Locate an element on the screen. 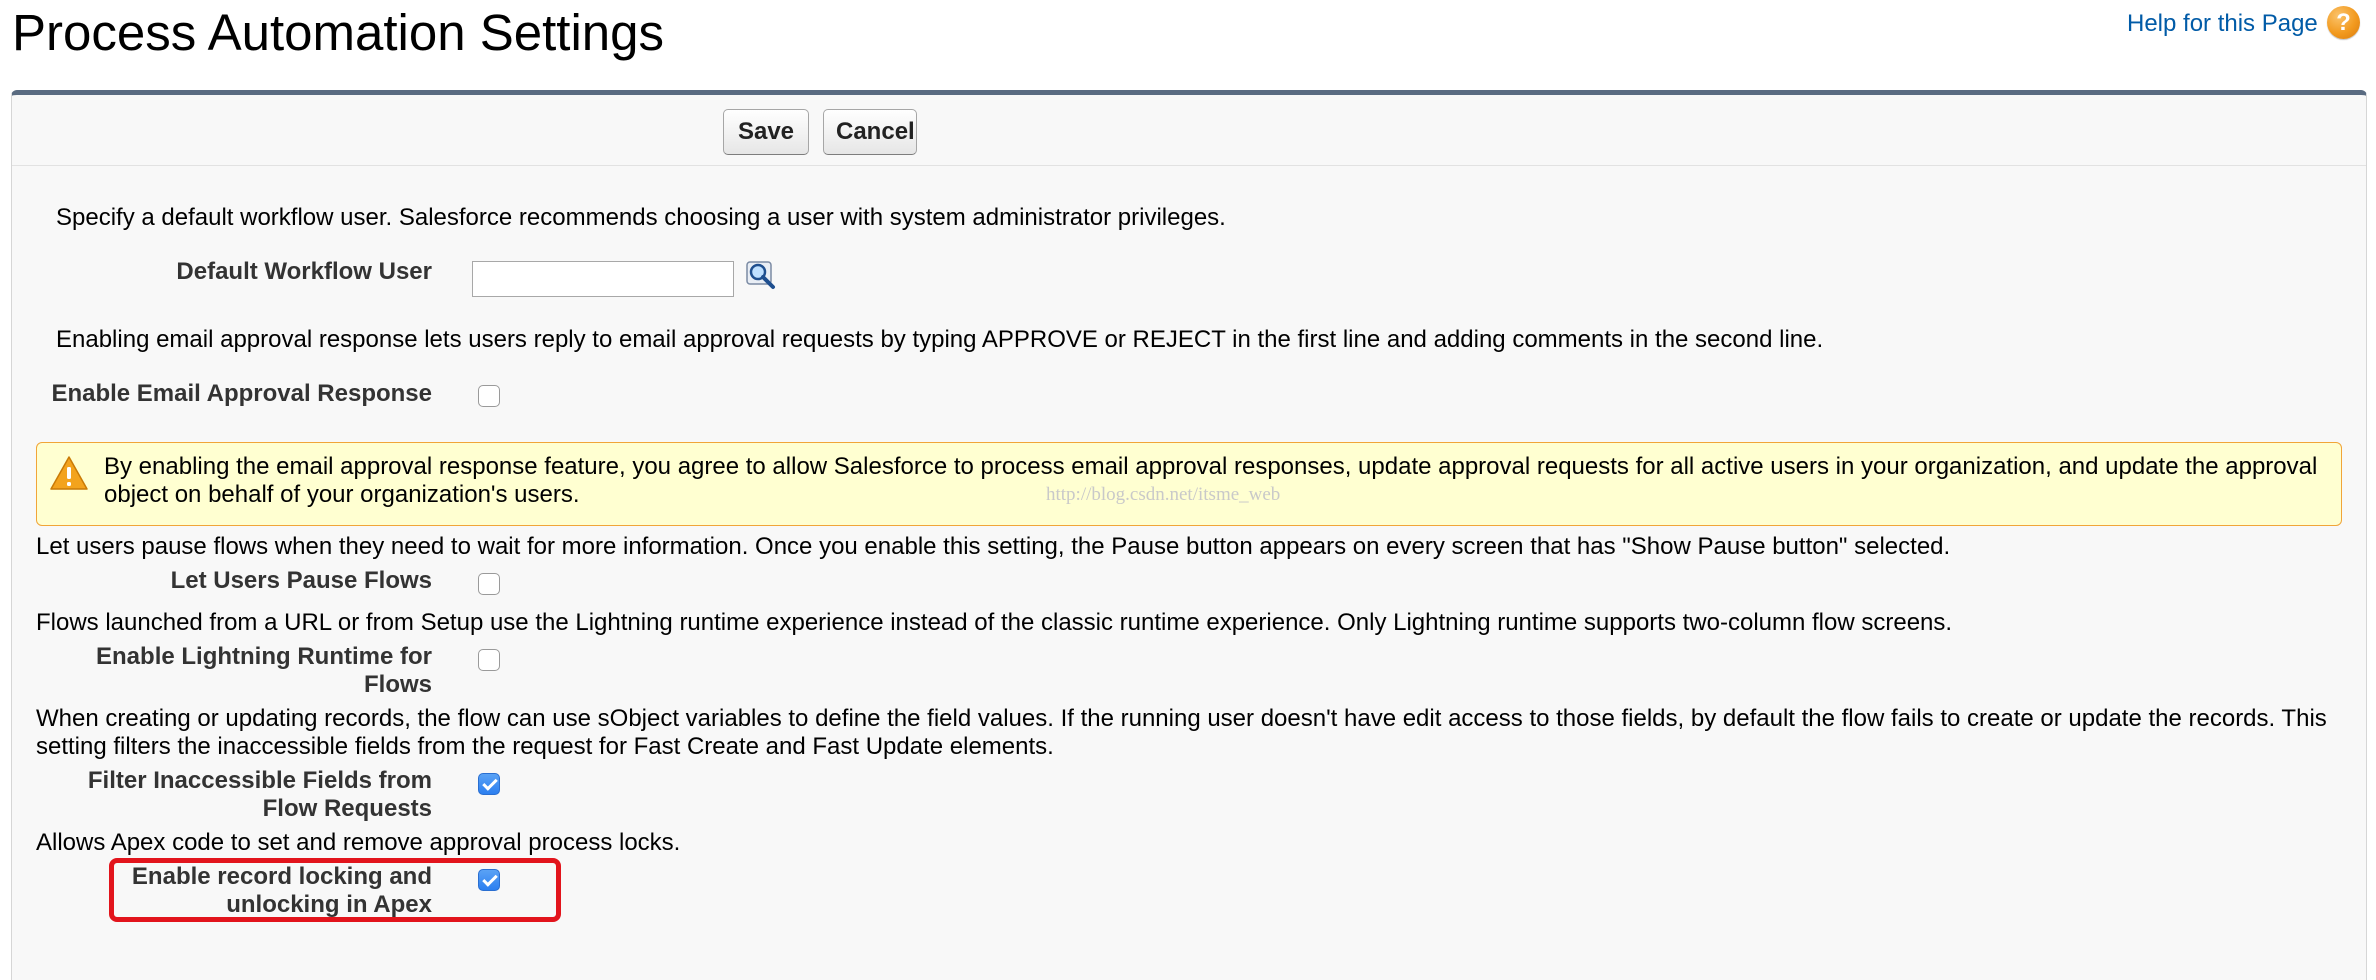 This screenshot has height=980, width=2376. filter-fields-checkbox is located at coordinates (489, 784).